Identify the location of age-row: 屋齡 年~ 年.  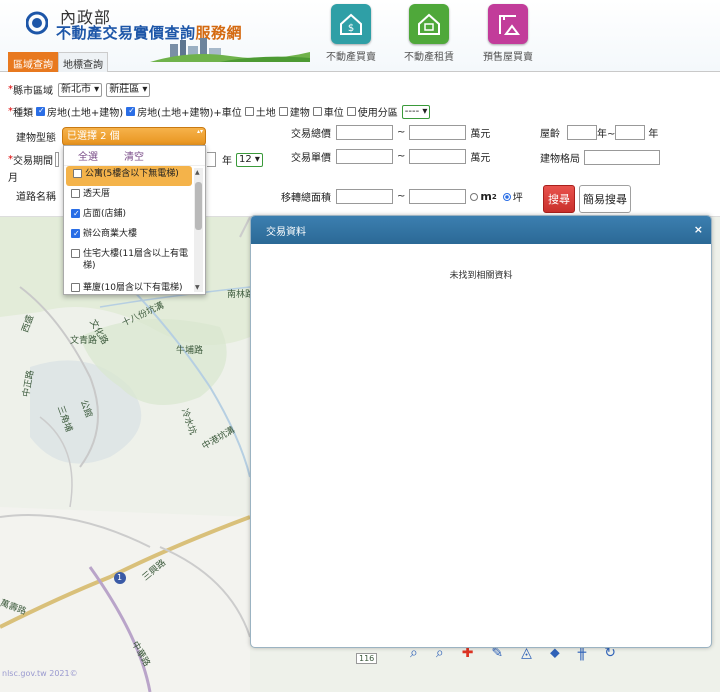
(599, 132).